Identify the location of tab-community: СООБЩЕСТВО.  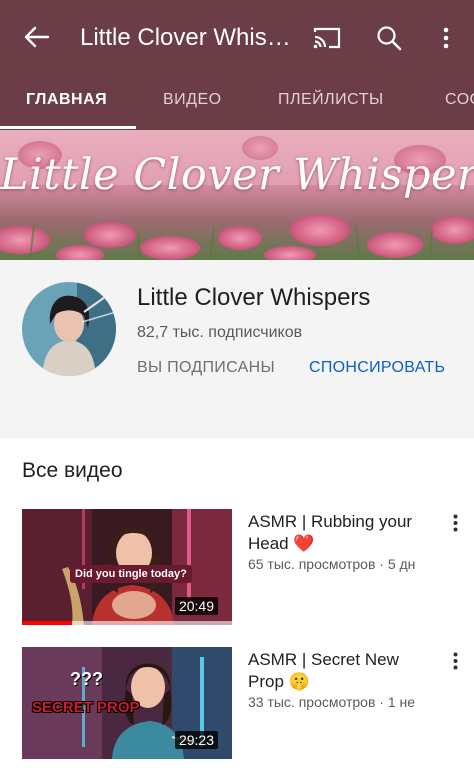
(459, 102).